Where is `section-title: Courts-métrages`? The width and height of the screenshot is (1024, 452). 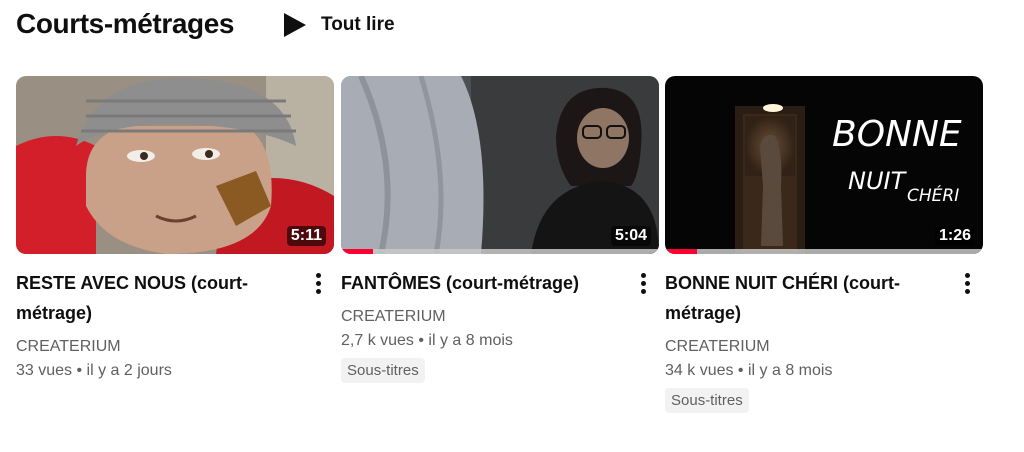
section-title: Courts-métrages is located at coordinates (125, 23).